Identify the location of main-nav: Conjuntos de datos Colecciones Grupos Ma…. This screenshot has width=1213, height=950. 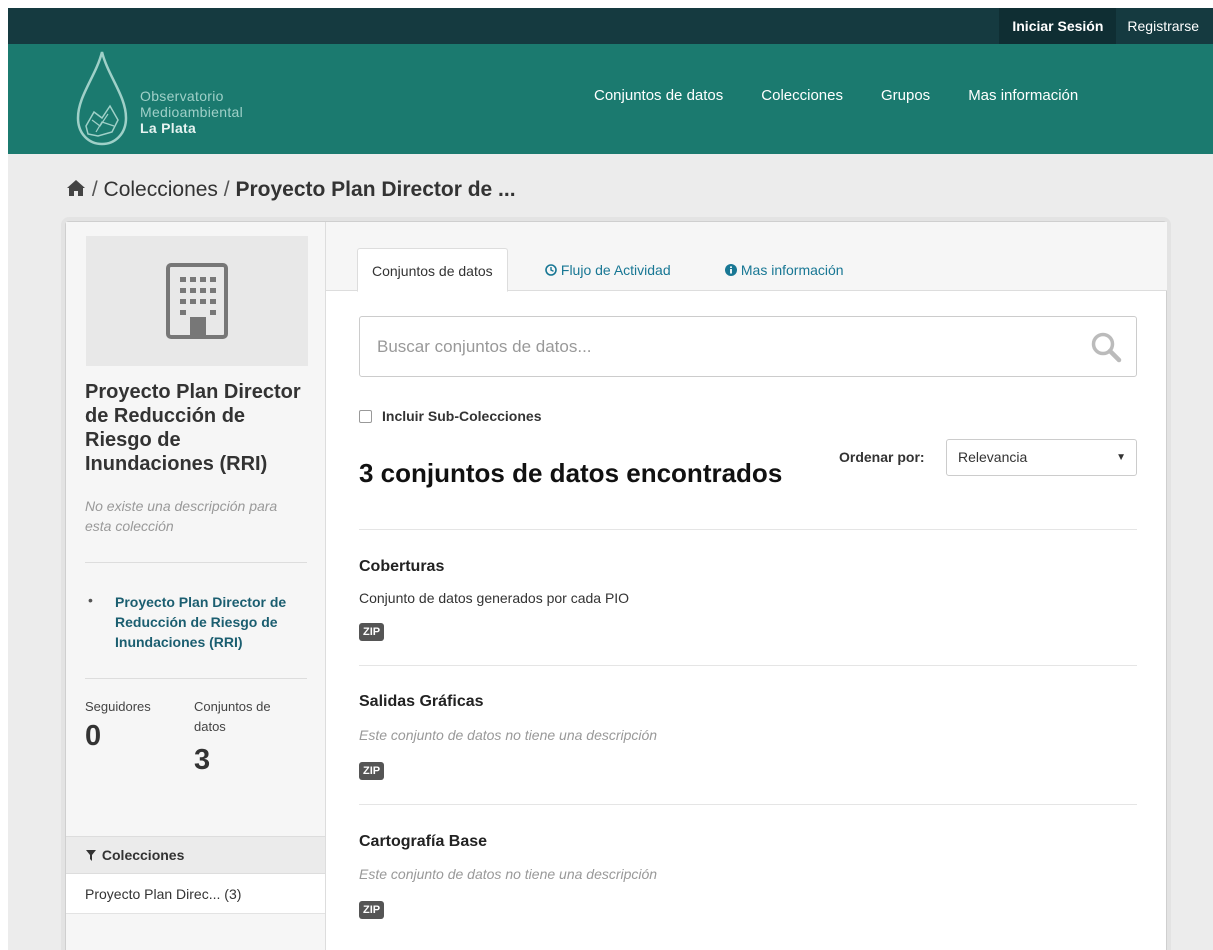
(836, 95).